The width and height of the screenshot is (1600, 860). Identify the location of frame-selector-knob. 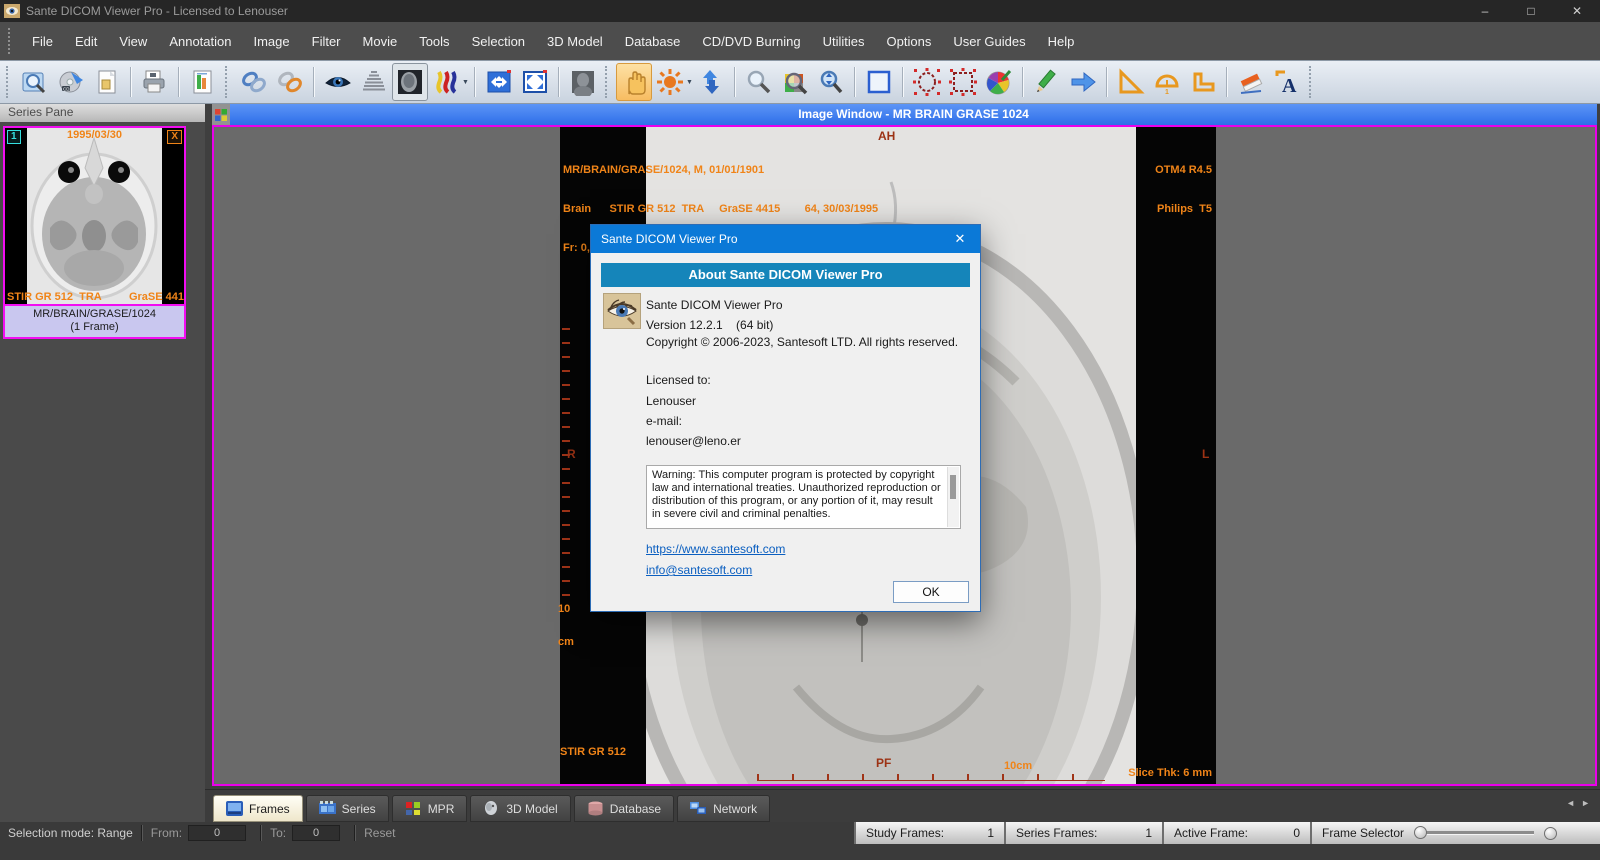
(1421, 832).